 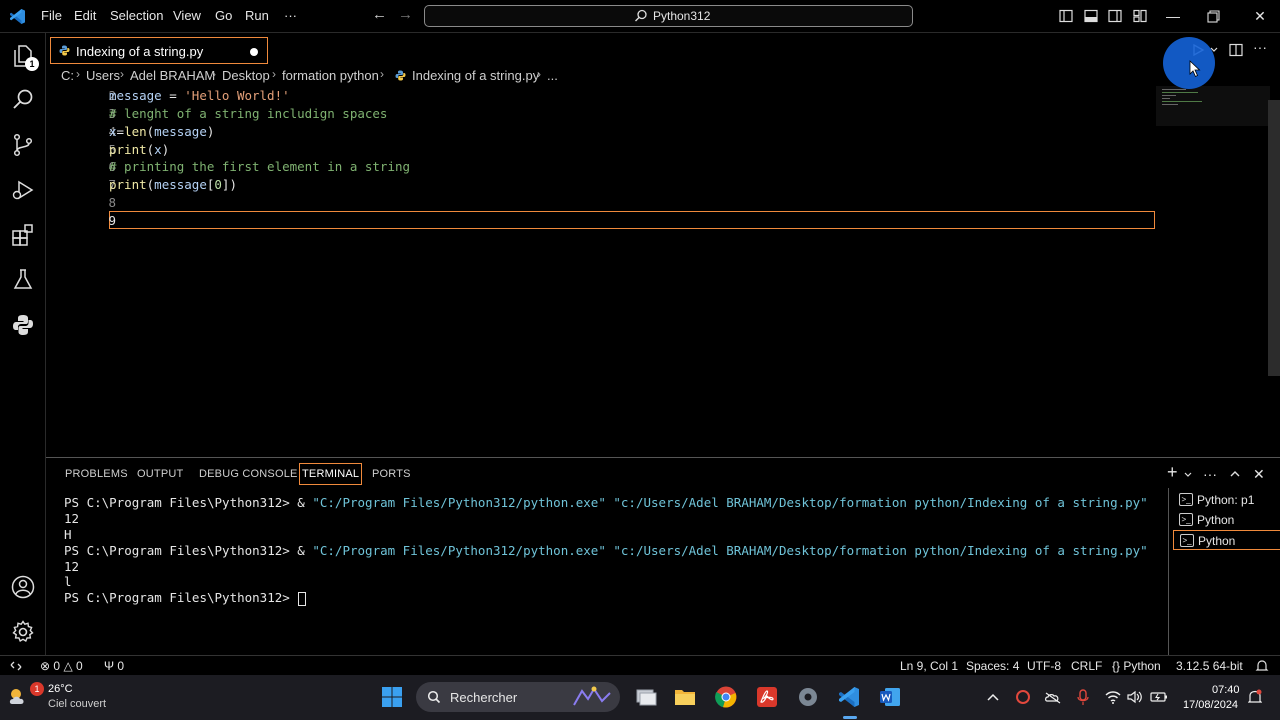 What do you see at coordinates (1255, 697) in the screenshot?
I see `notification-bell-icon` at bounding box center [1255, 697].